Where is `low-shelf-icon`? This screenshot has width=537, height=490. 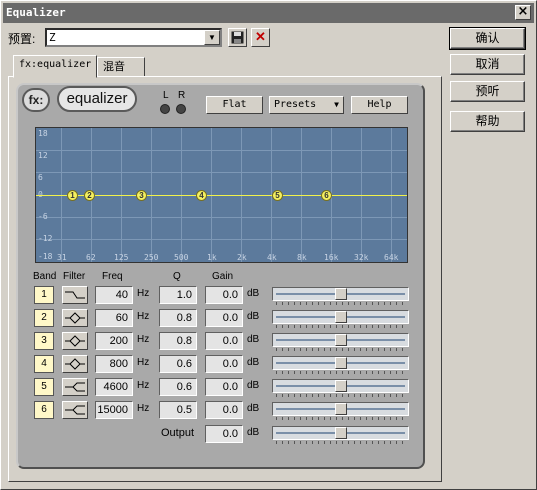 low-shelf-icon is located at coordinates (75, 295).